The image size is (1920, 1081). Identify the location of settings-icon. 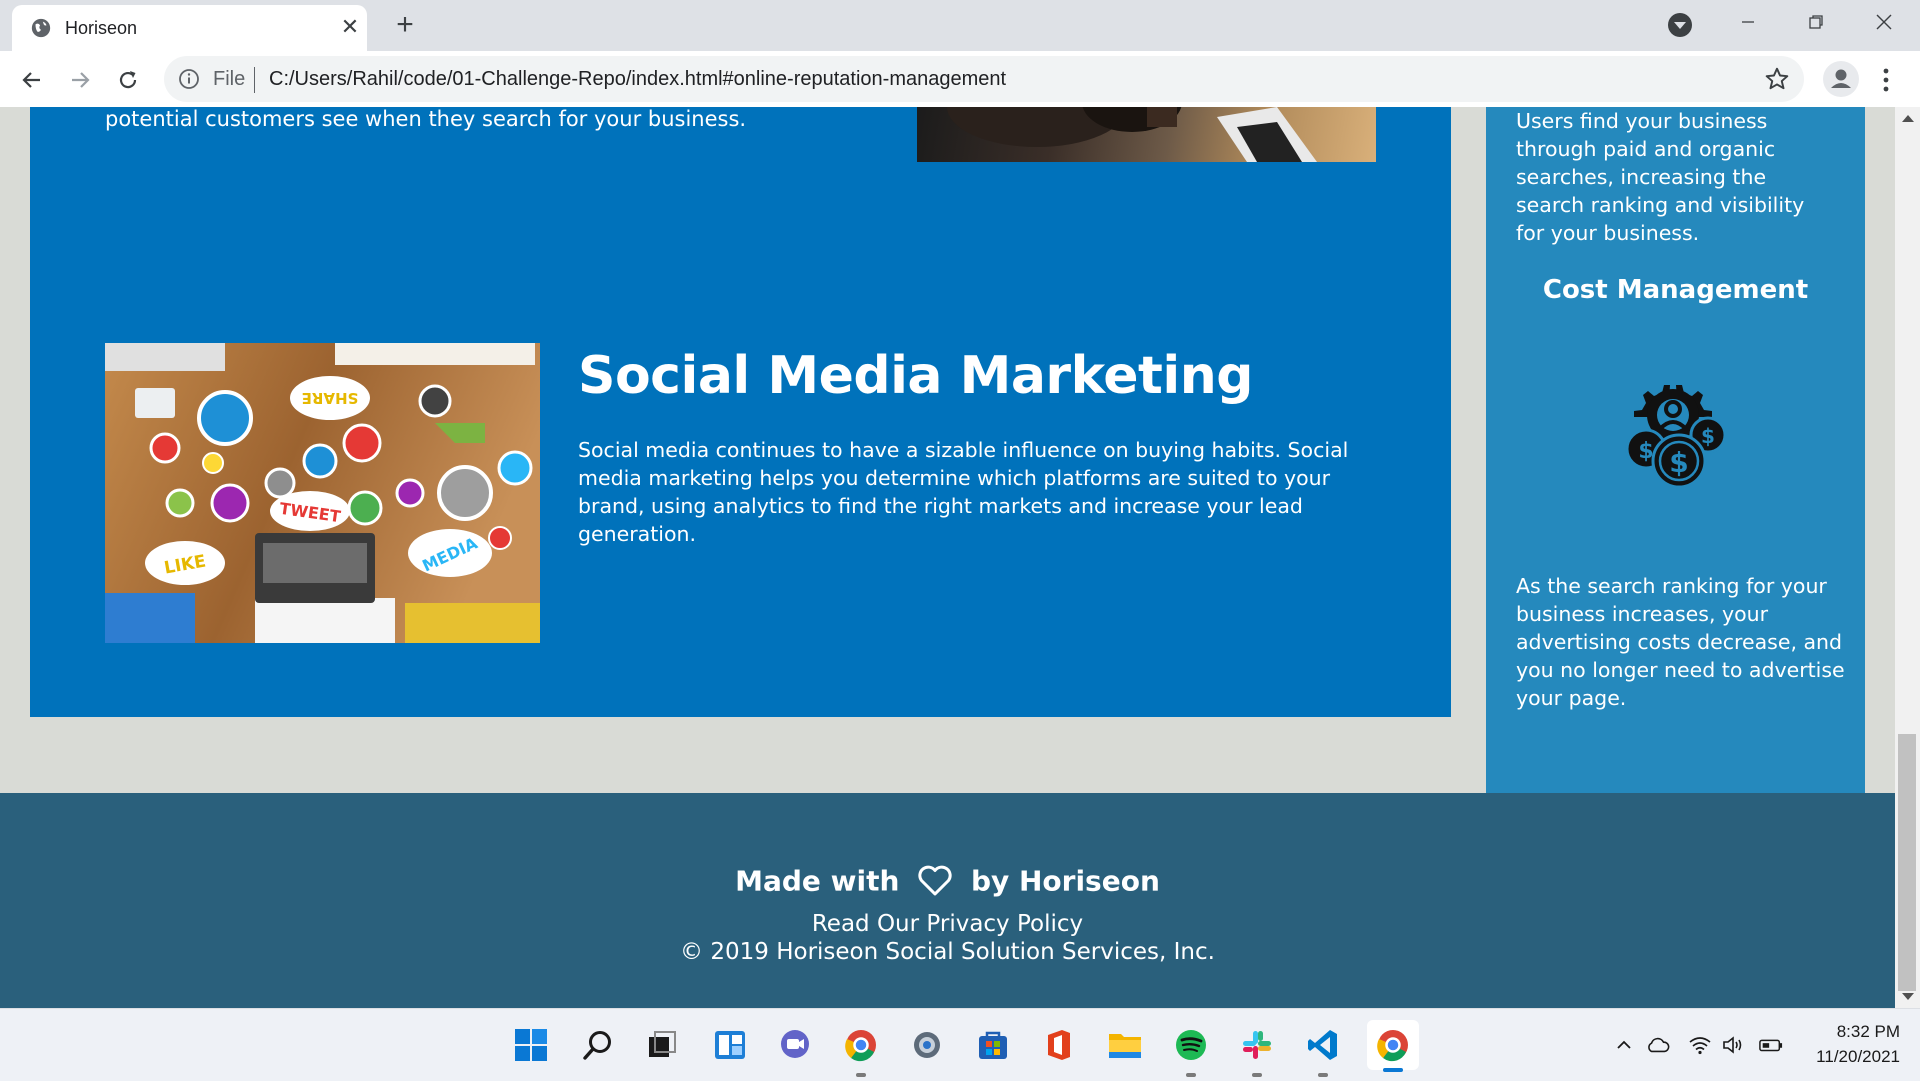
(927, 1045).